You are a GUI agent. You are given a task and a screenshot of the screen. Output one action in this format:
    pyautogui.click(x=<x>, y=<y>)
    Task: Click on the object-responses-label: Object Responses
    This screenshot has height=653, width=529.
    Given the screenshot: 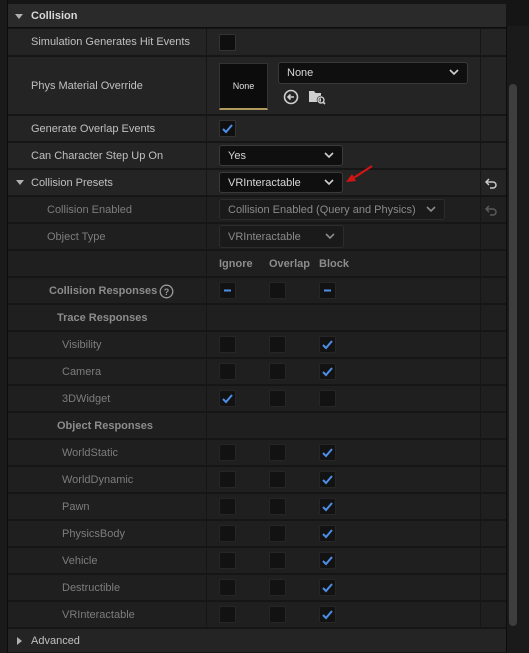 What is the action you would take?
    pyautogui.click(x=105, y=425)
    